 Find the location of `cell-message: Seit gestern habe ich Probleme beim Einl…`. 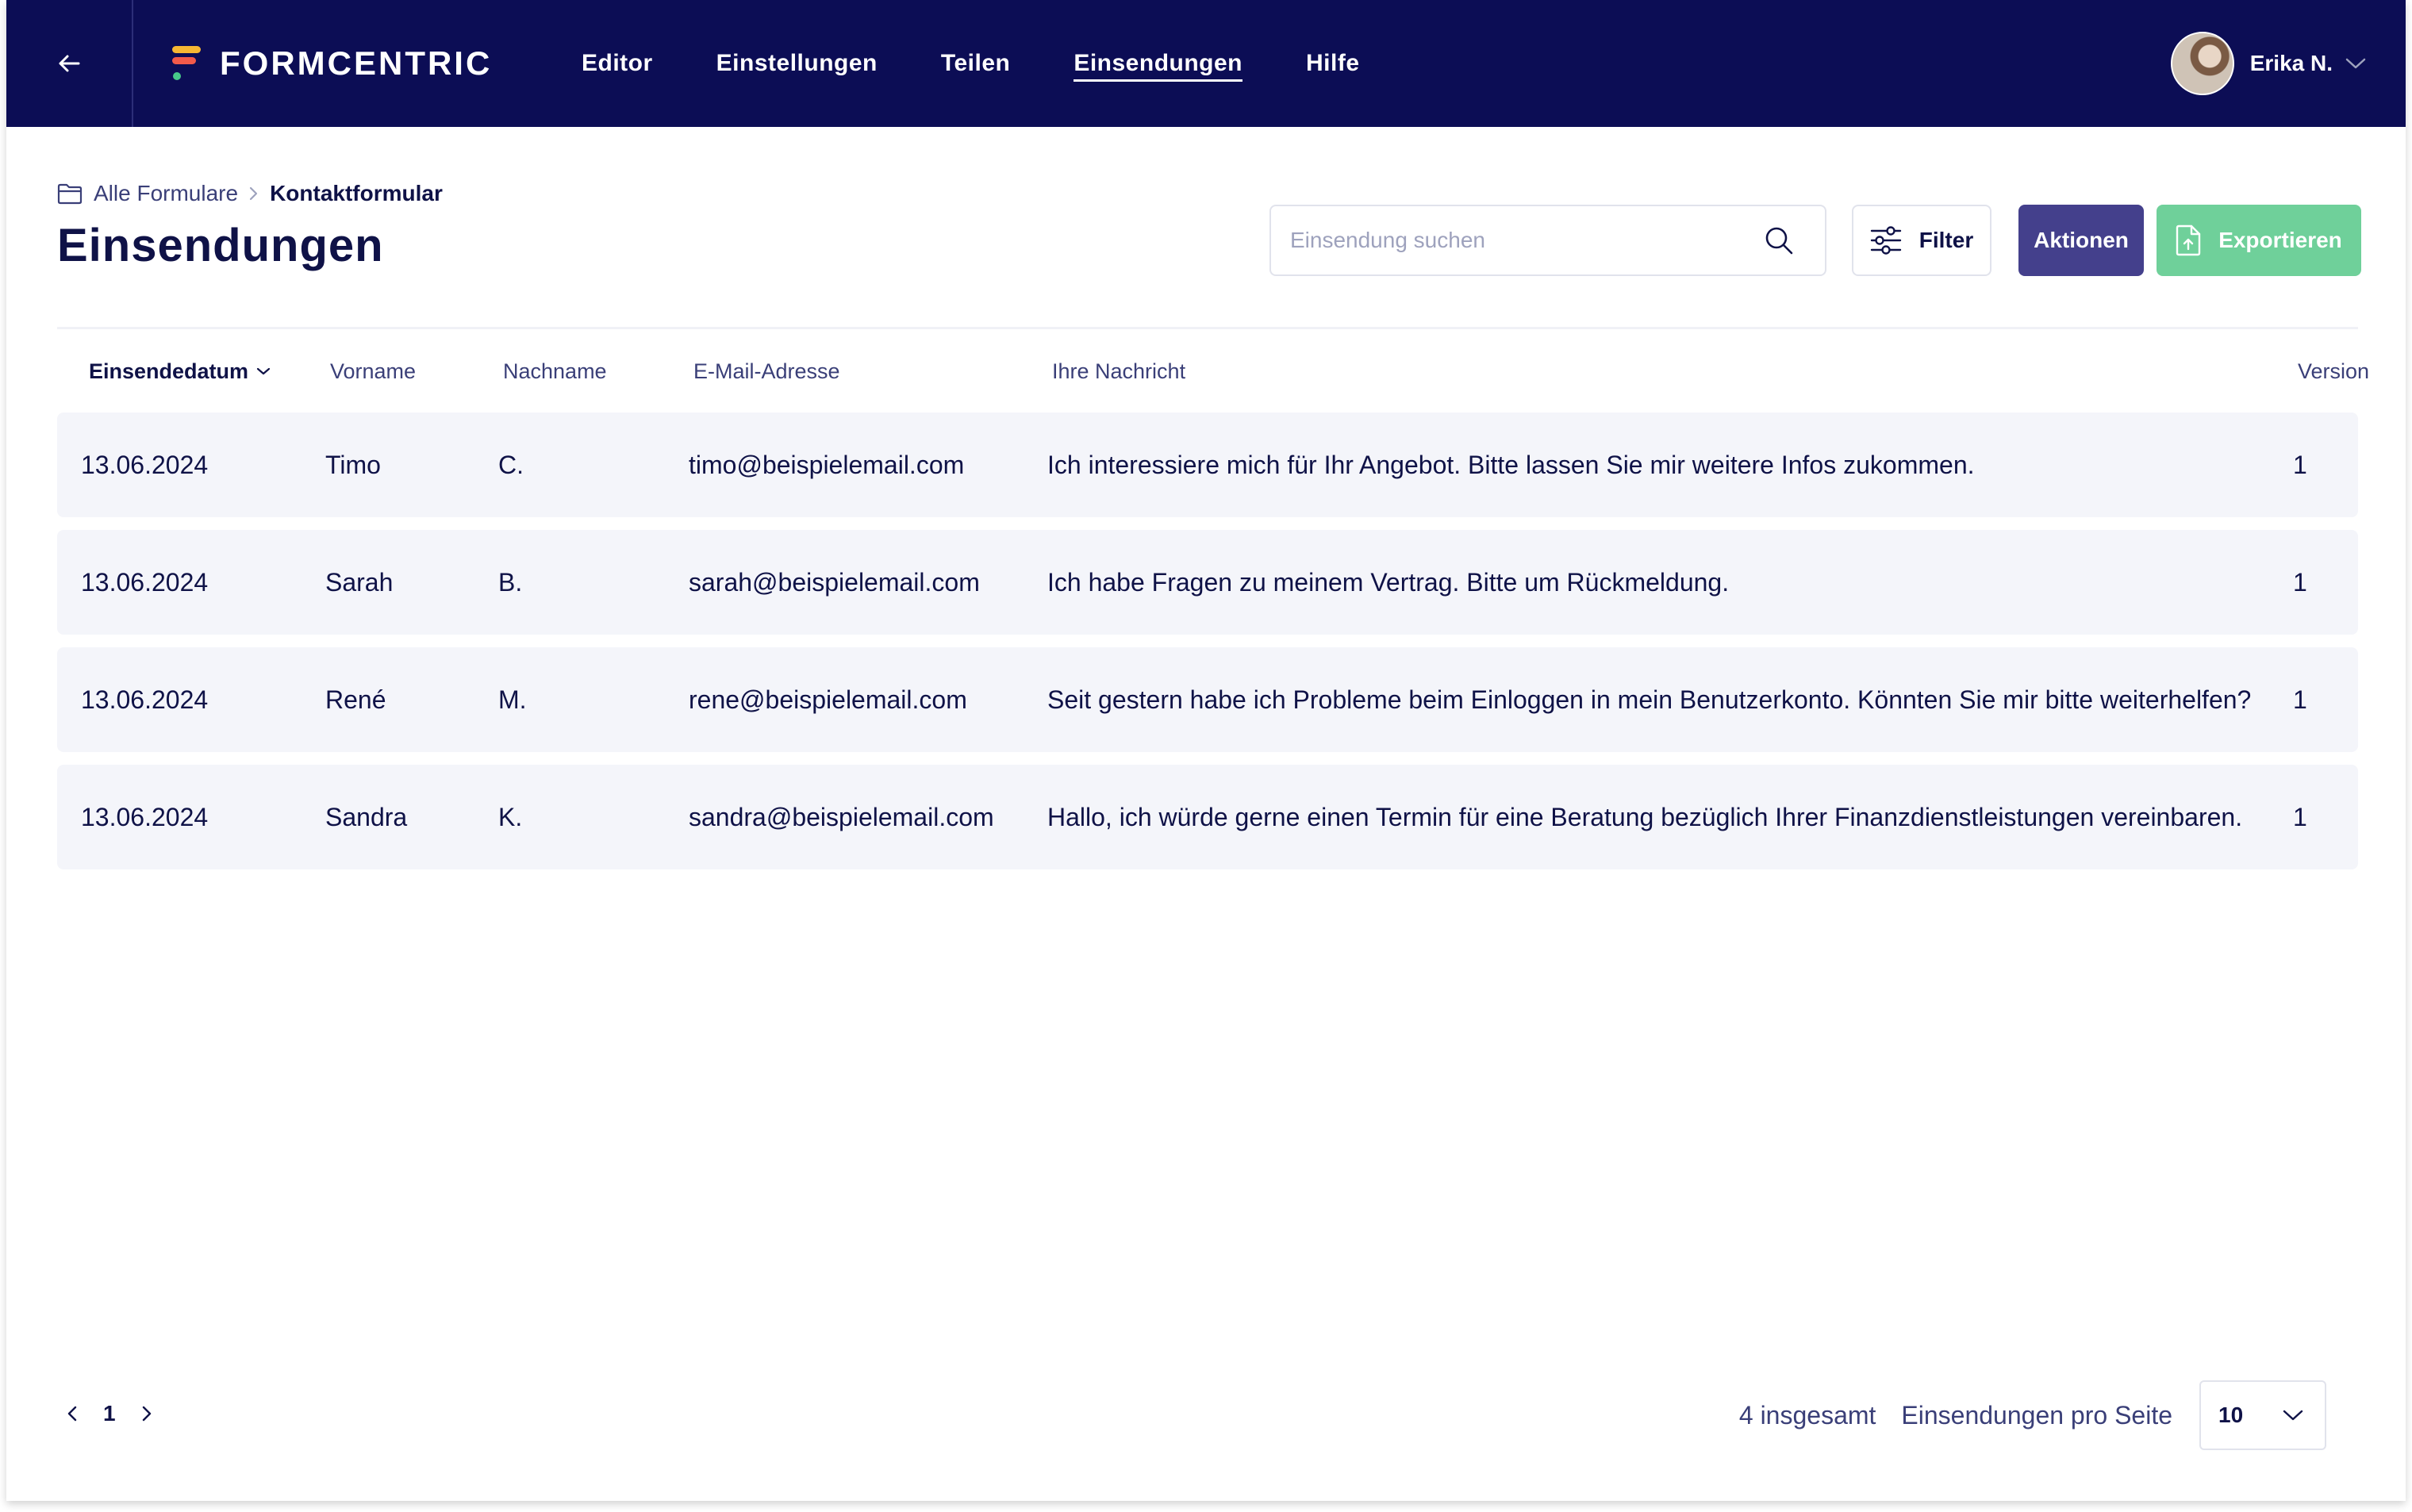

cell-message: Seit gestern habe ich Probleme beim Einl… is located at coordinates (1649, 700).